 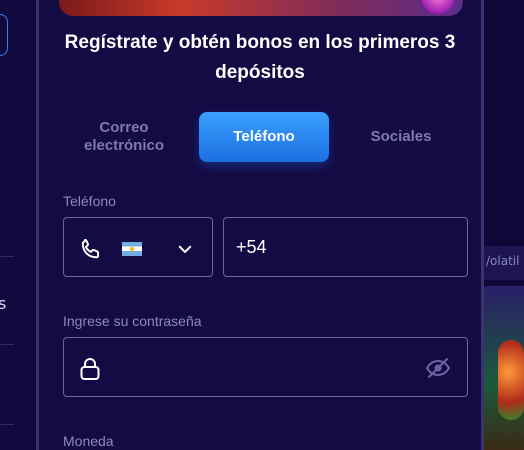 I want to click on phone-number-field, so click(x=345, y=247).